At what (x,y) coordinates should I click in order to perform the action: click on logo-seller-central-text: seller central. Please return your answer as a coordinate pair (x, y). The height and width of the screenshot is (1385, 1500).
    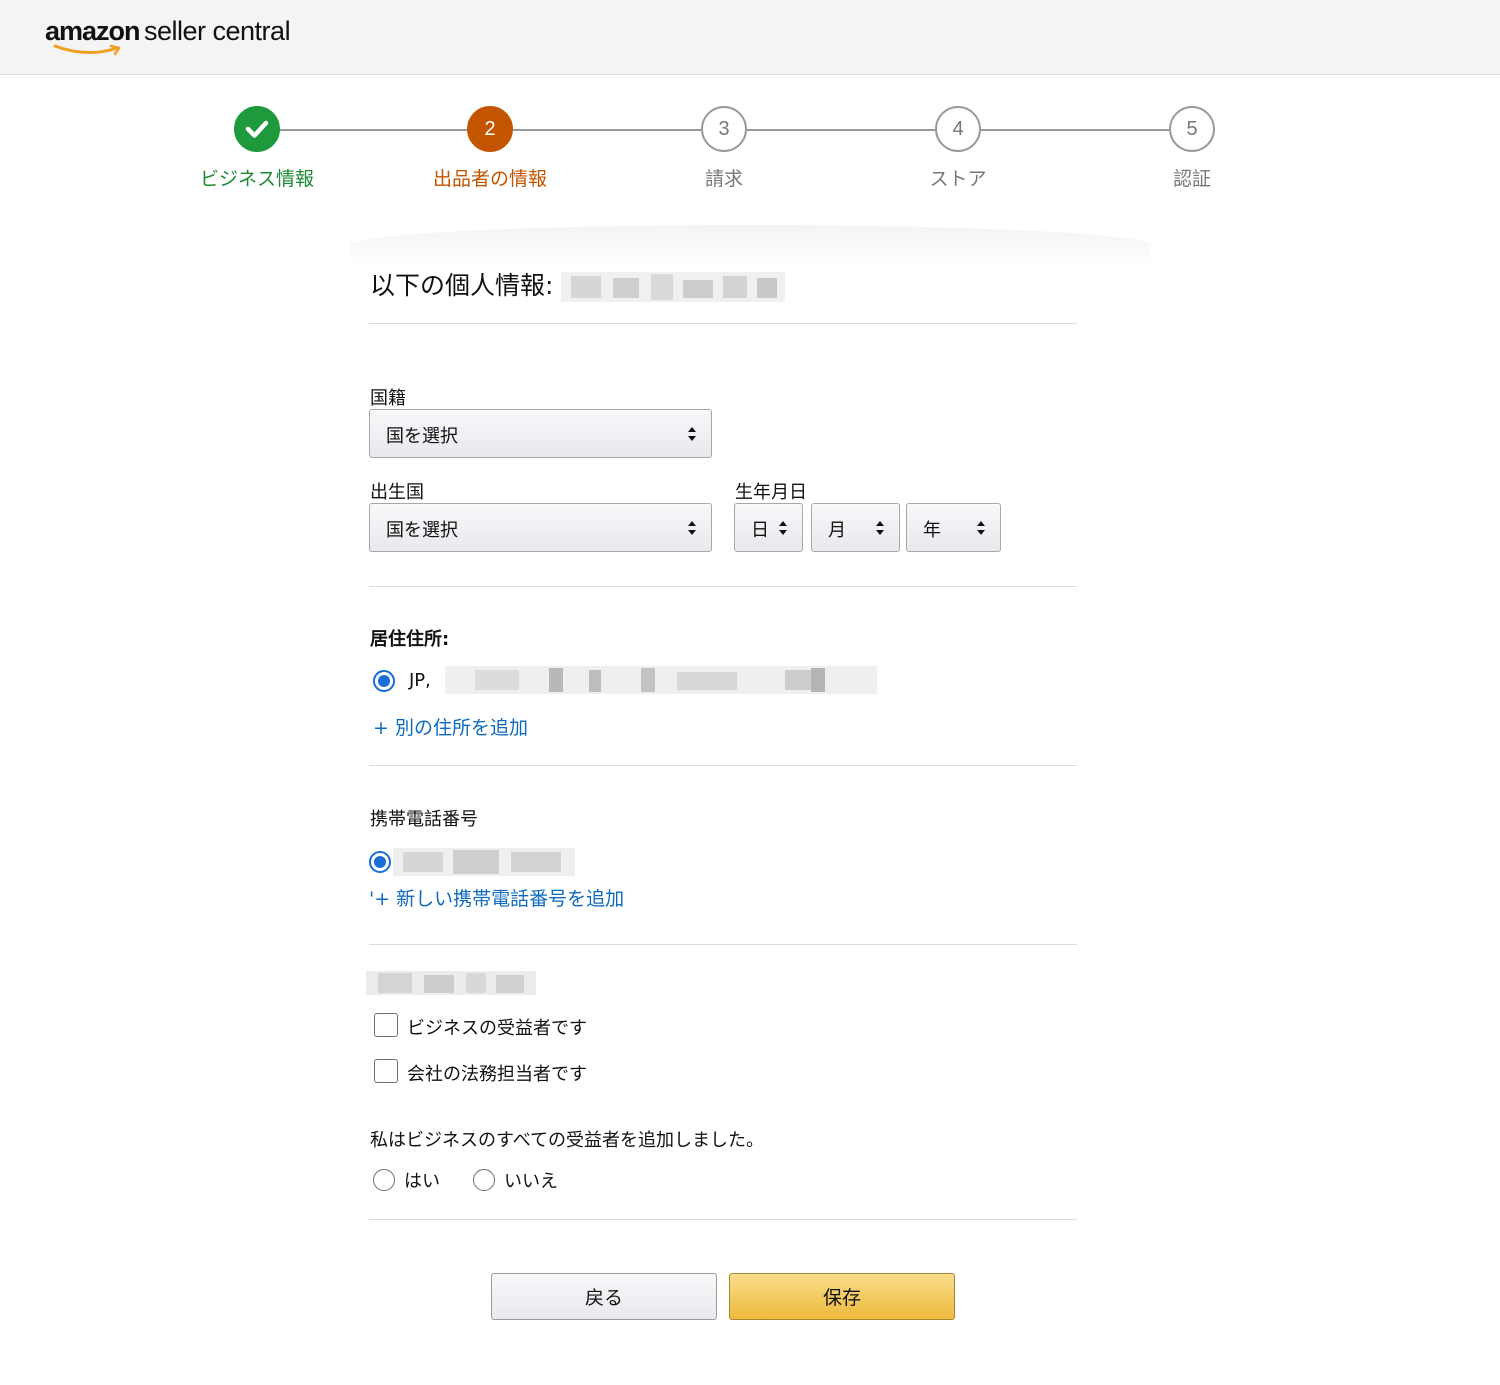
    Looking at the image, I should click on (217, 31).